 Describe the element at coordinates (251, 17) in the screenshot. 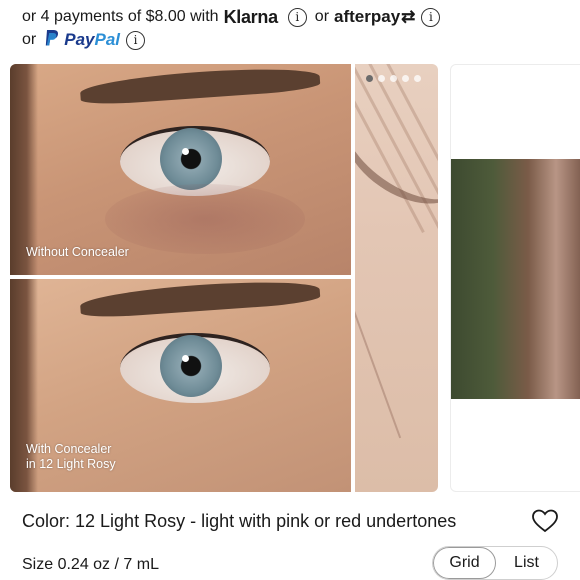

I see `klarna-logo: Klarna` at that location.